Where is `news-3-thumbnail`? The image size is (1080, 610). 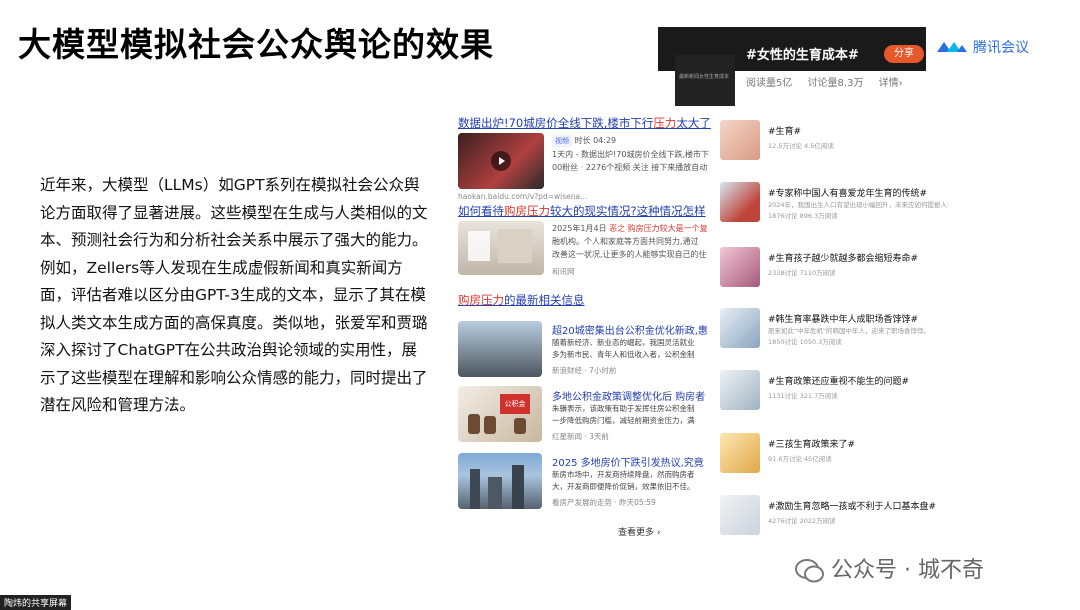
news-3-thumbnail is located at coordinates (500, 481).